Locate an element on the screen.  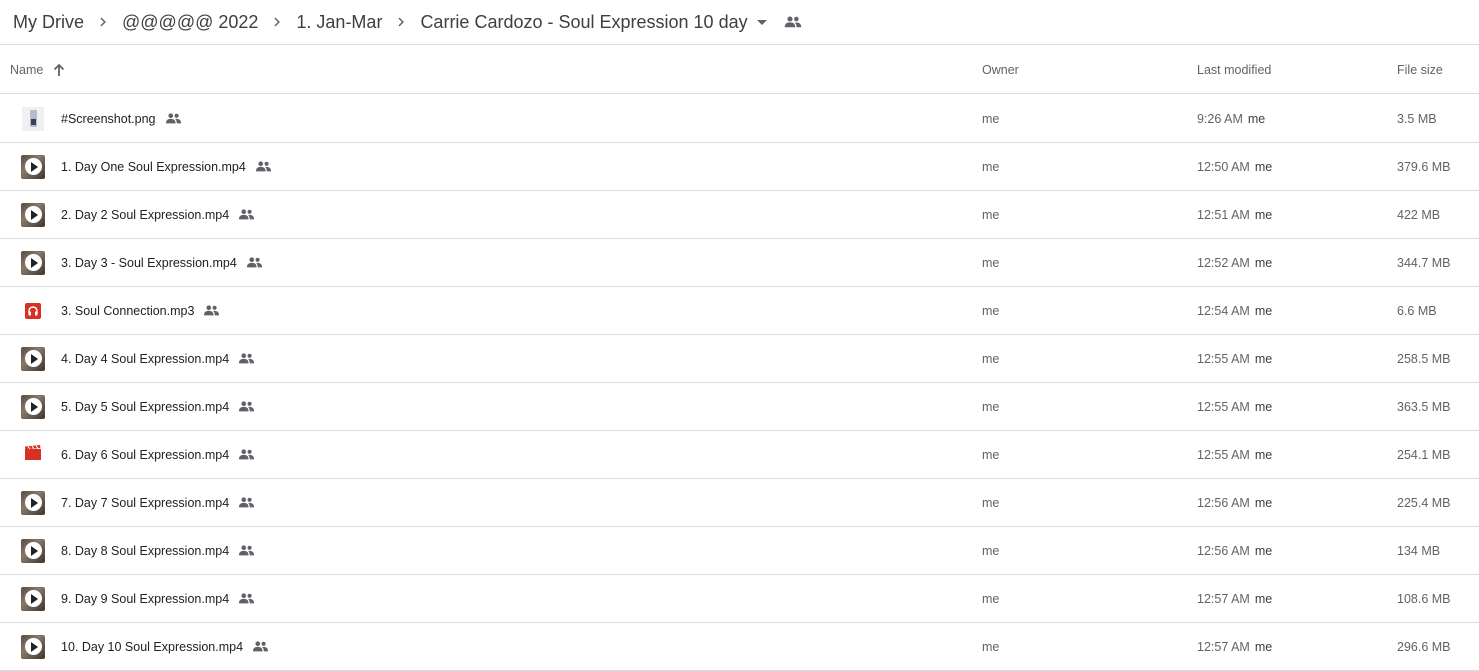
file-row: 3. Soul Connection.mp3 me 12:54 AM me 6.6 MB is located at coordinates (739, 311).